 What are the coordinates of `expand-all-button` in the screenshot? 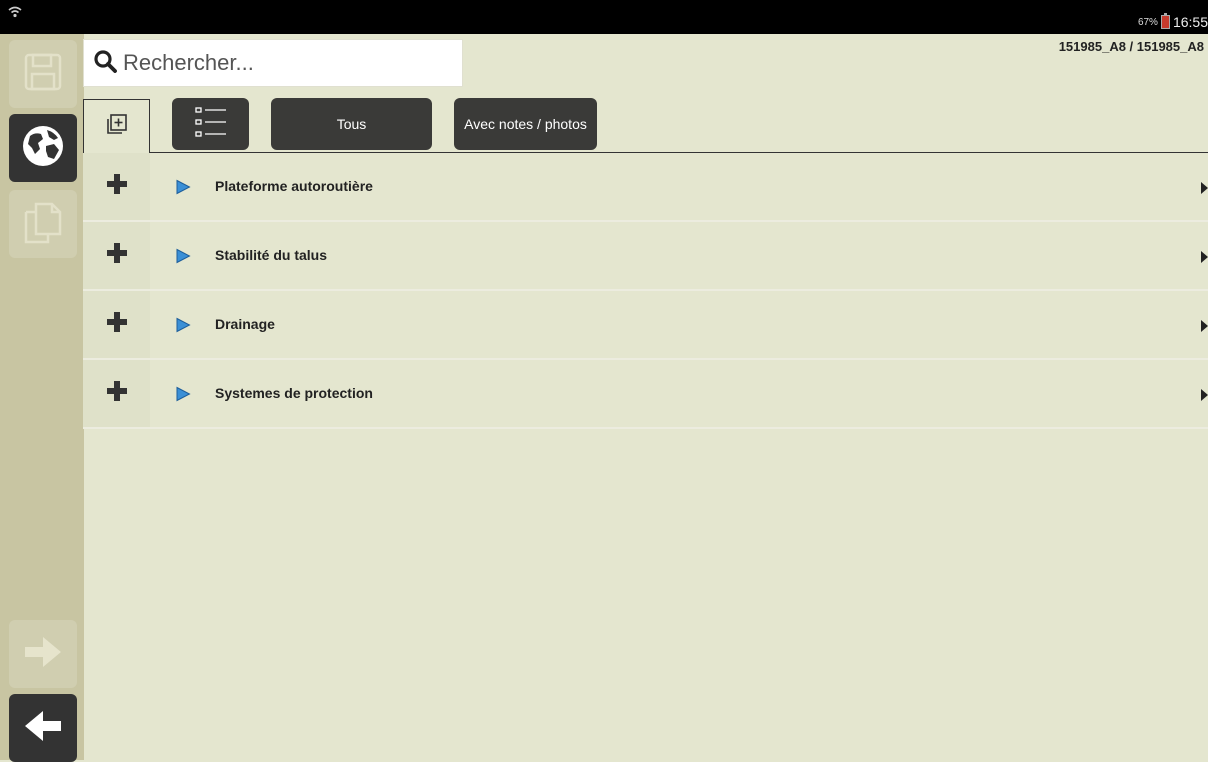 It's located at (116, 126).